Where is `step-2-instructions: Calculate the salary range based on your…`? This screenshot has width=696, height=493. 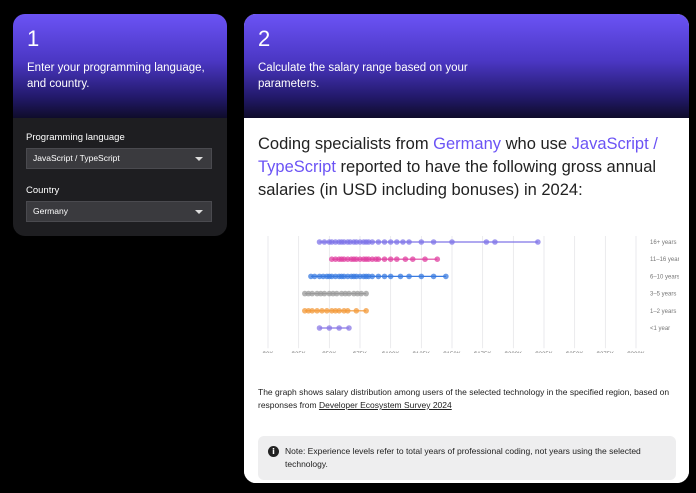 step-2-instructions: Calculate the salary range based on your… is located at coordinates (363, 76).